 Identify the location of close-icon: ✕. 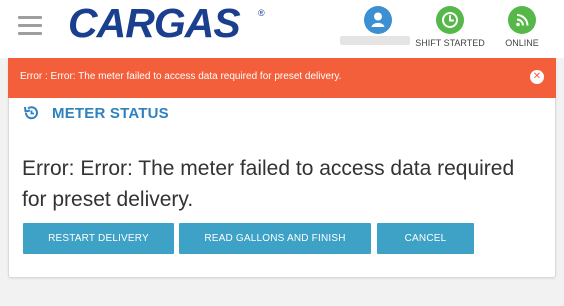
(537, 77).